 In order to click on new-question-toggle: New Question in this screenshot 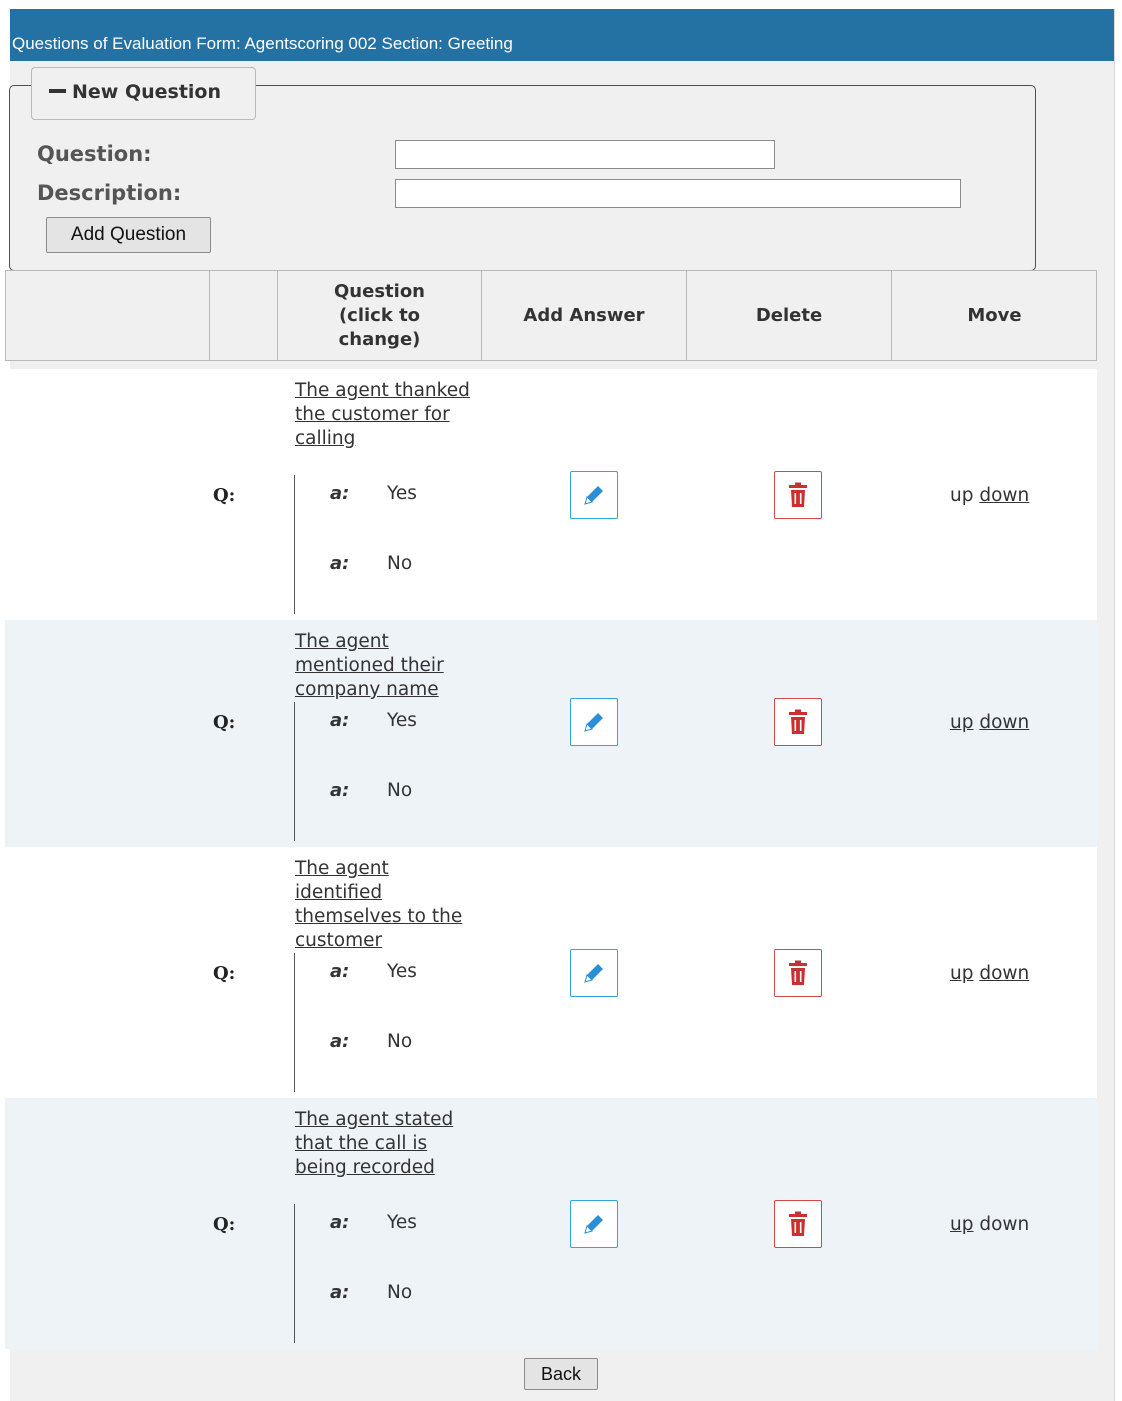, I will do `click(143, 93)`.